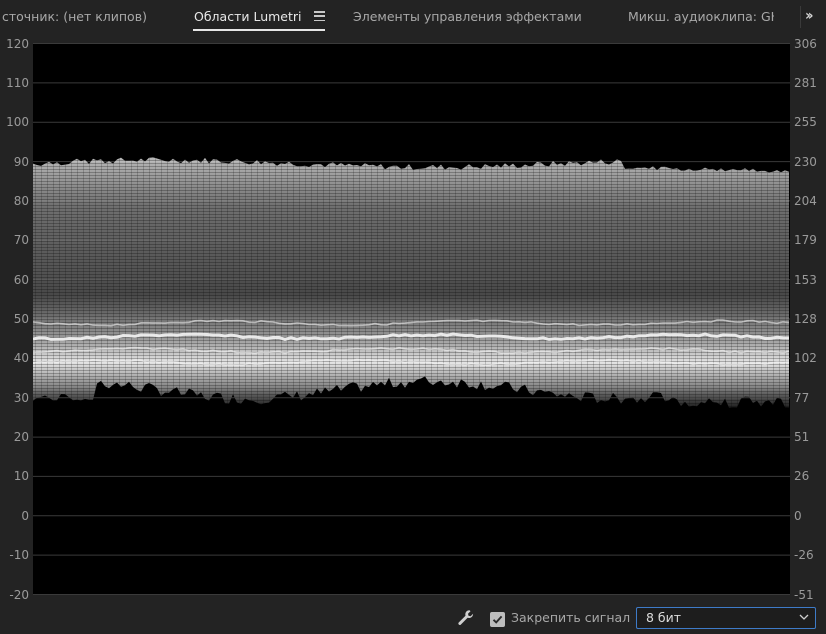  Describe the element at coordinates (802, 476) in the screenshot. I see `scale-label-right: 26` at that location.